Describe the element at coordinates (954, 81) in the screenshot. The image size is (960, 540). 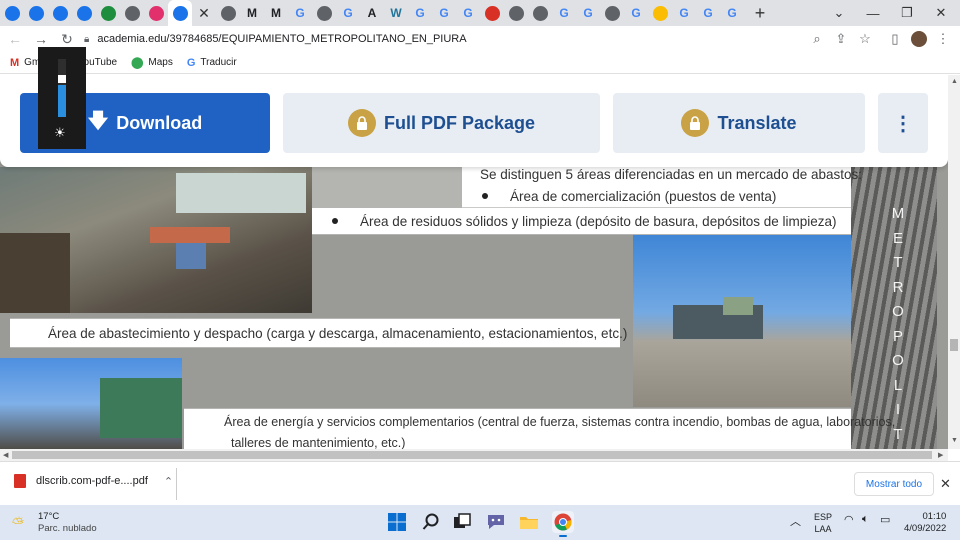
I see `scroll-up-icon: ▲` at that location.